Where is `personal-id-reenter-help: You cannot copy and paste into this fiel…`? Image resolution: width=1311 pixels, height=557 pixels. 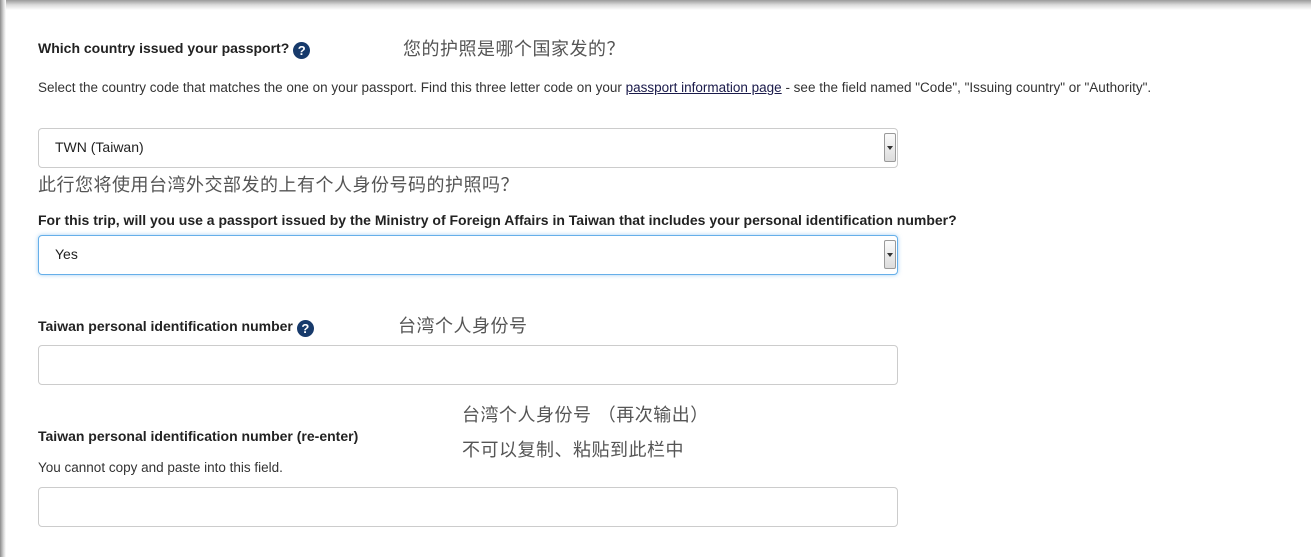
personal-id-reenter-help: You cannot copy and paste into this fiel… is located at coordinates (160, 467).